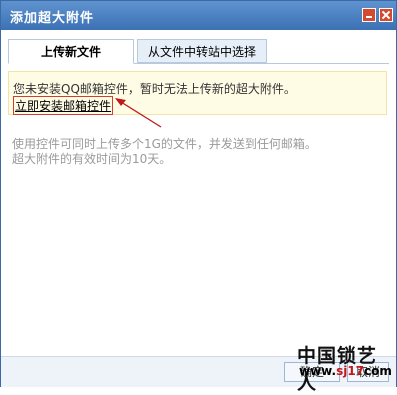 Image resolution: width=397 pixels, height=395 pixels. I want to click on annotation-arrow, so click(138, 113).